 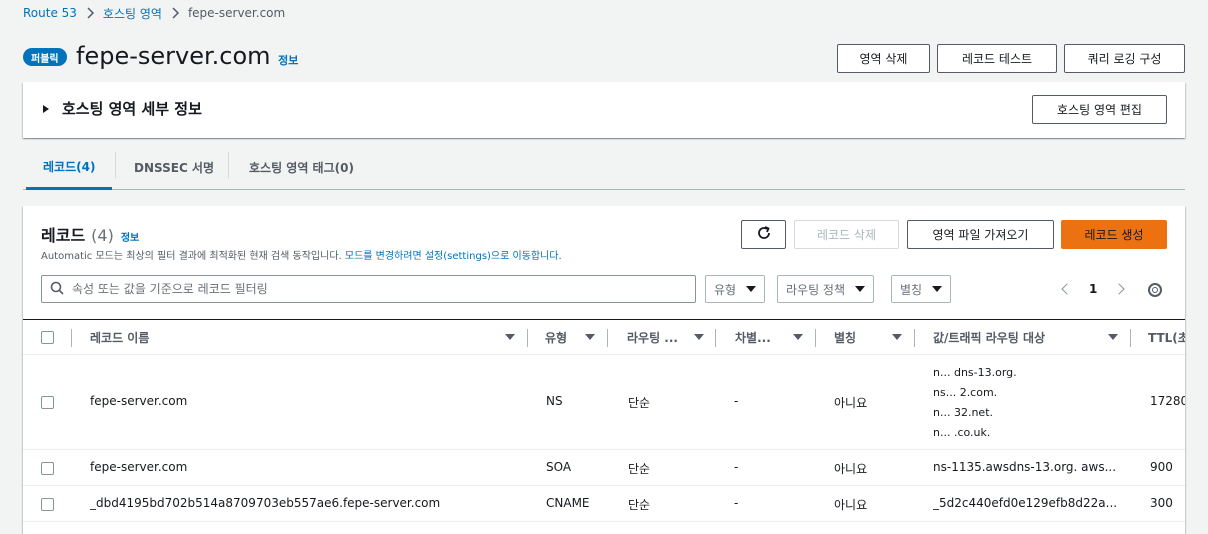 I want to click on delete-record-button: 레코드 삭제, so click(x=846, y=234).